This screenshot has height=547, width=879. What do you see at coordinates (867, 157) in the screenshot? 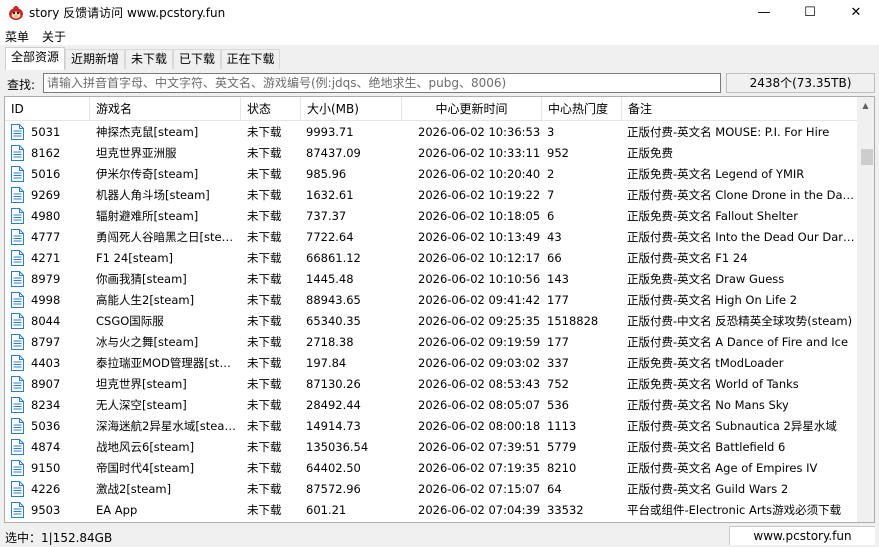
I see `scroll-thumb` at bounding box center [867, 157].